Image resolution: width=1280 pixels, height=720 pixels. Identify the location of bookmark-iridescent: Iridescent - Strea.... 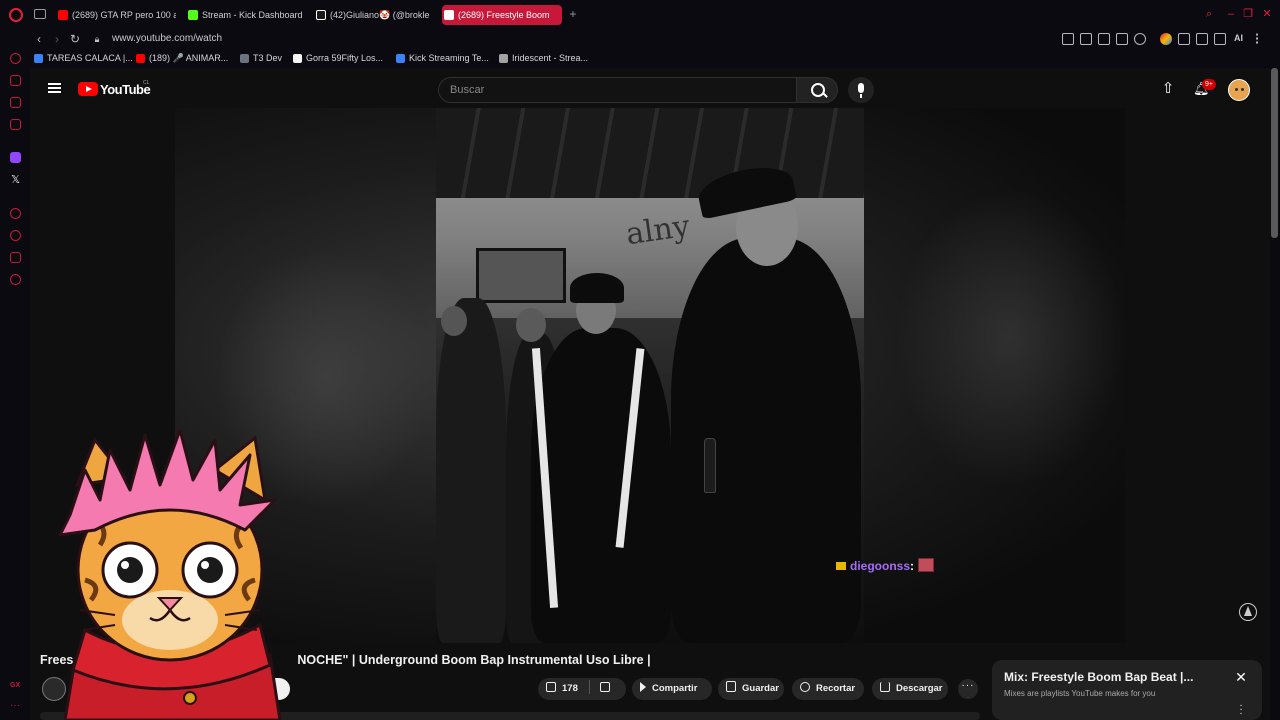
(543, 58).